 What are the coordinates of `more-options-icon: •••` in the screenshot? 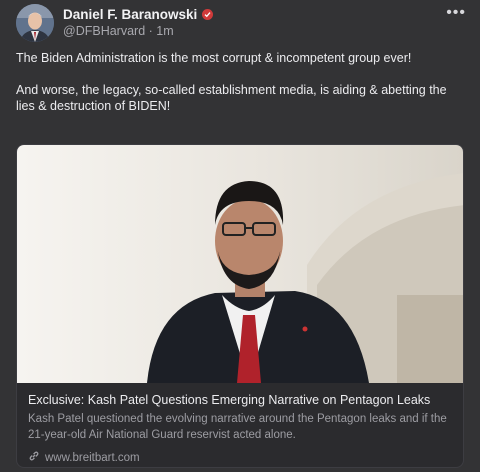 It's located at (456, 13).